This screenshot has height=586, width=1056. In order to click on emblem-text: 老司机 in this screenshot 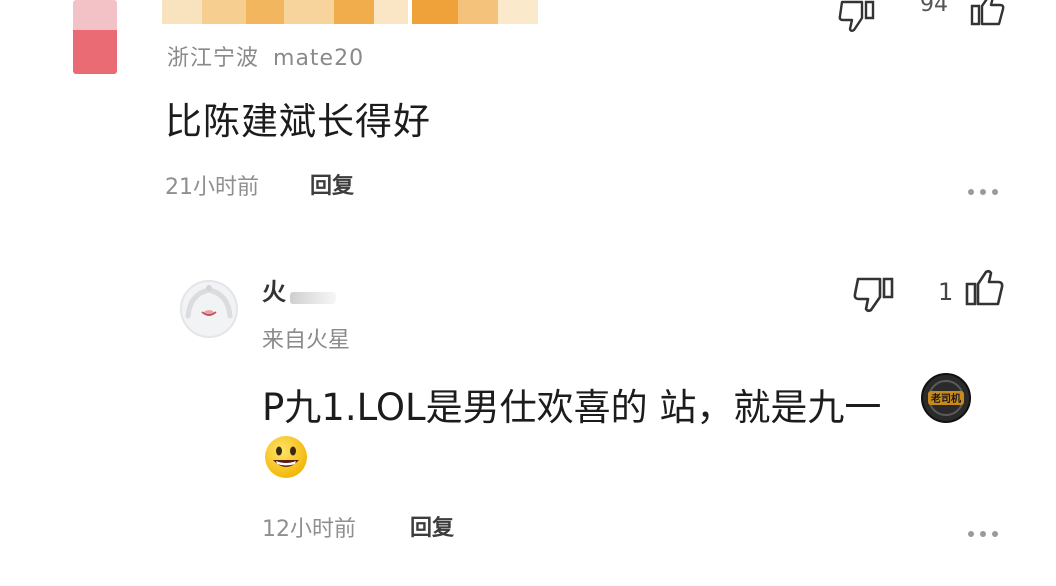, I will do `click(945, 398)`.